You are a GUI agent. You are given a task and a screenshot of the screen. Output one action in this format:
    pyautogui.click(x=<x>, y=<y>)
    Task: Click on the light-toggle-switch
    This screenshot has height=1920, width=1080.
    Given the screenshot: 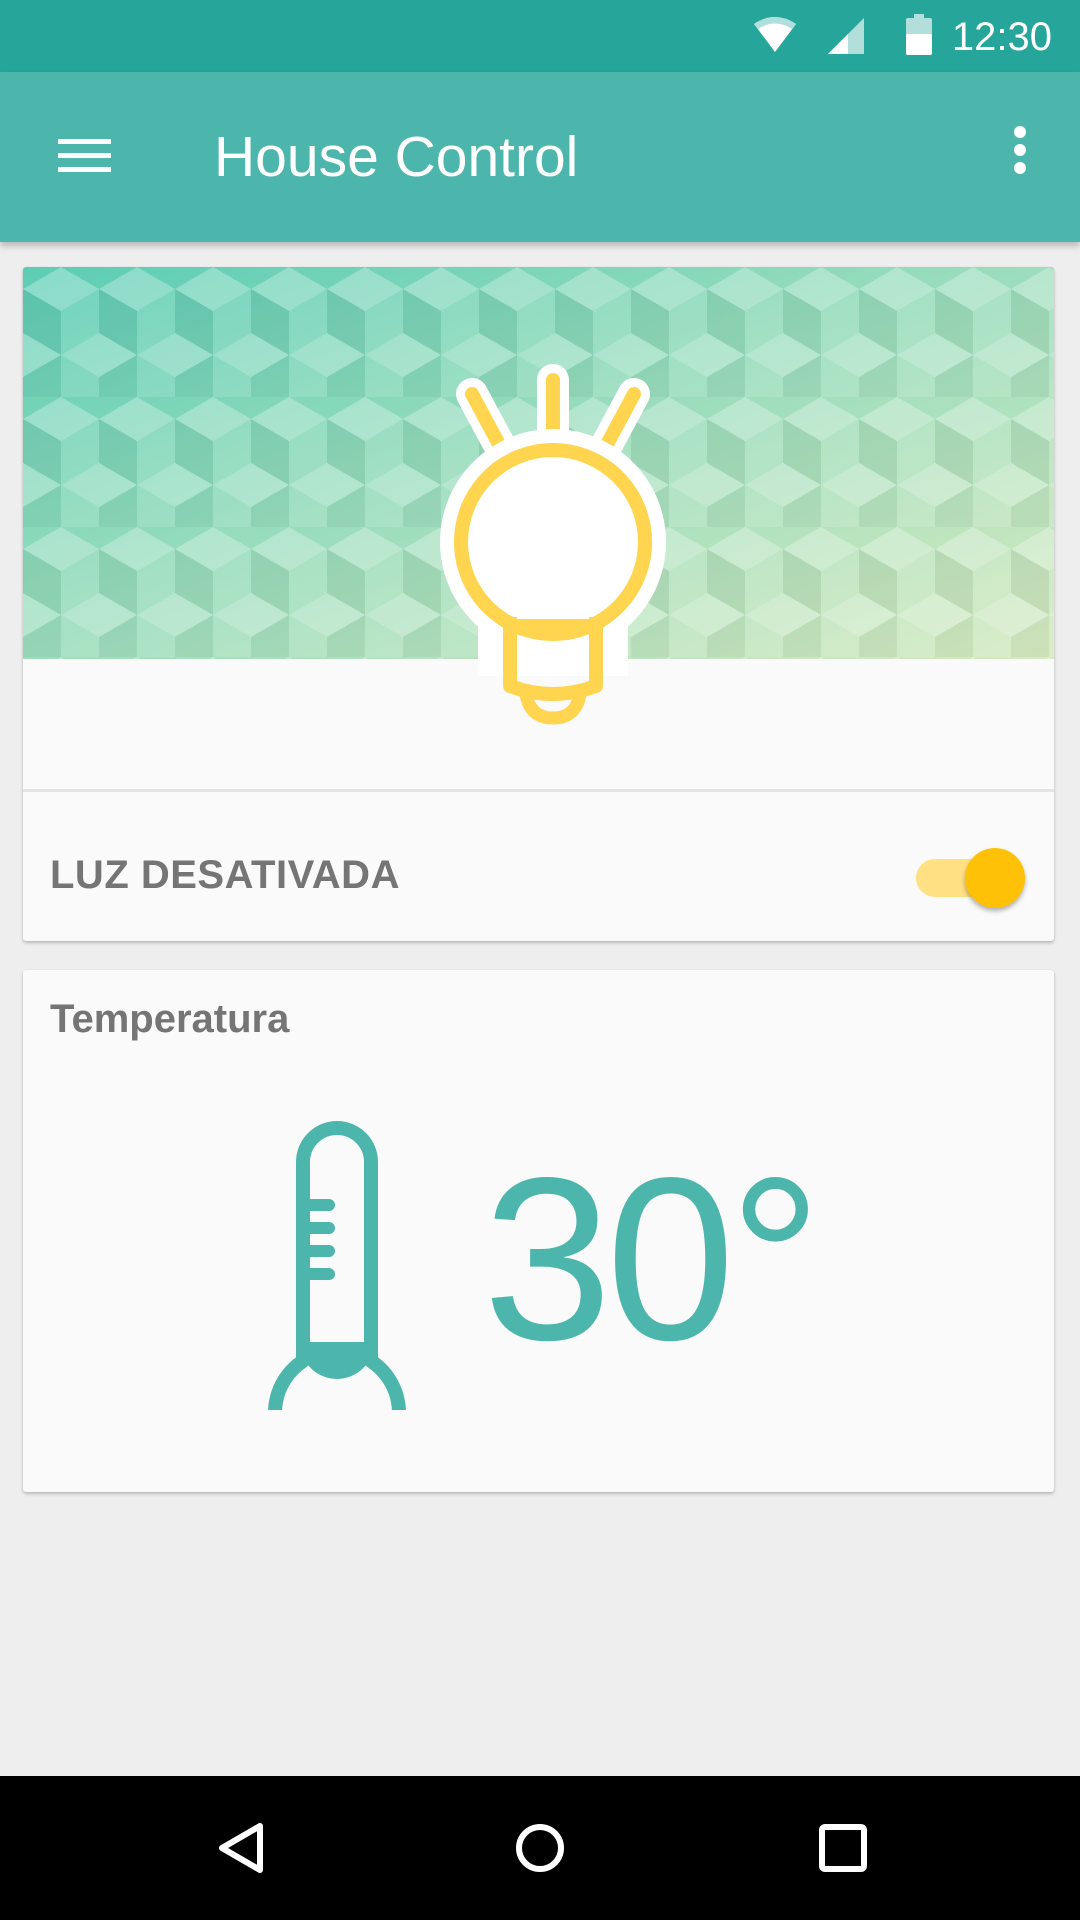 What is the action you would take?
    pyautogui.click(x=958, y=874)
    